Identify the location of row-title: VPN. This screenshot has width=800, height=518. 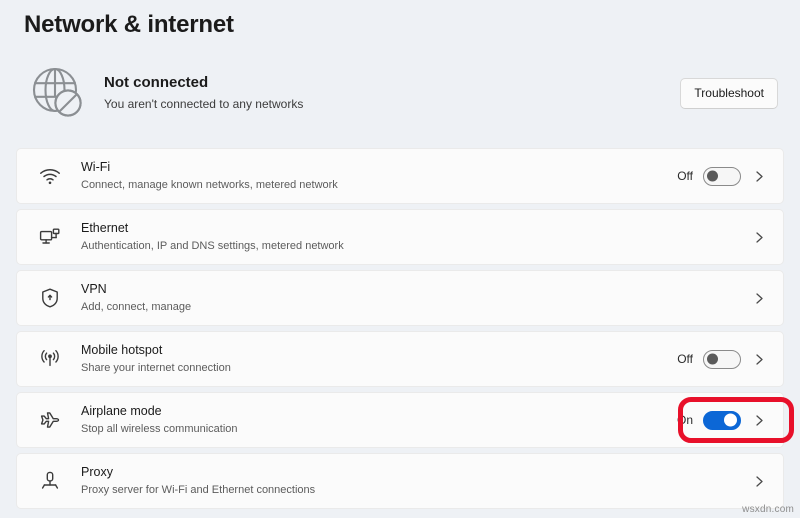
(94, 289).